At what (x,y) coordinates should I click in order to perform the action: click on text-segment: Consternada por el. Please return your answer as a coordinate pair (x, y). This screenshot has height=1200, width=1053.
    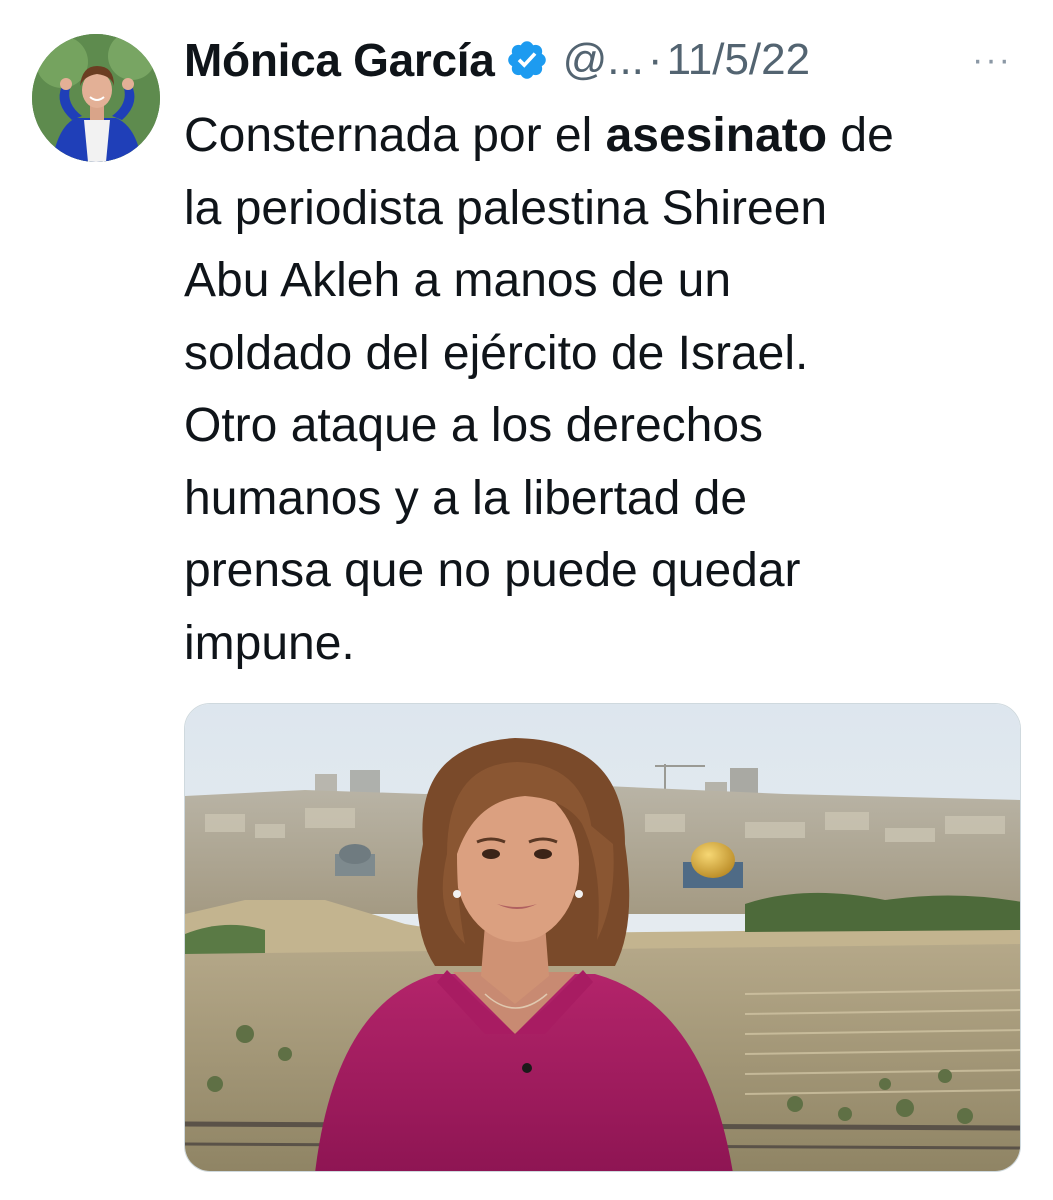
    Looking at the image, I should click on (395, 135).